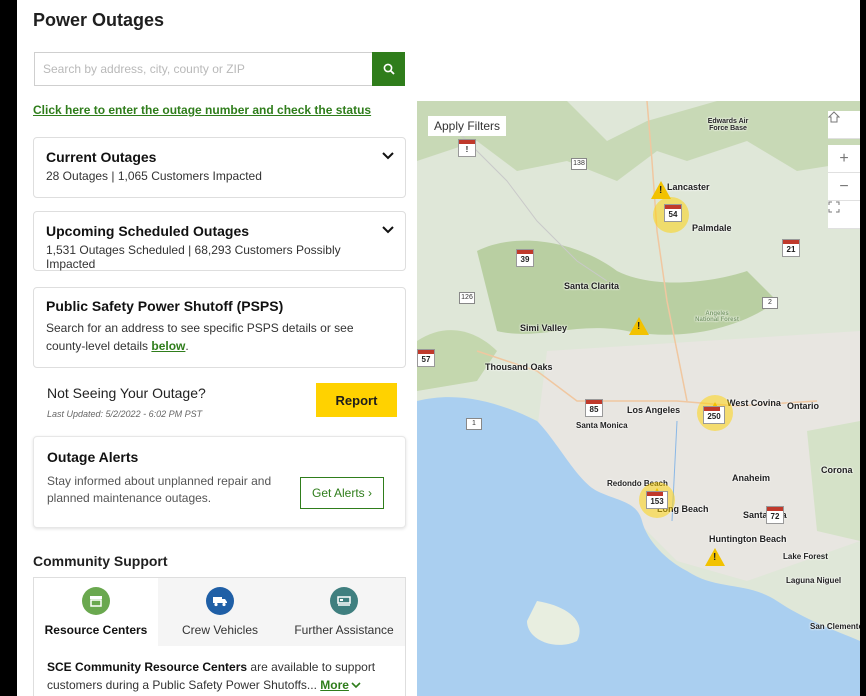  I want to click on map-city-label: Laguna Niguel, so click(814, 580).